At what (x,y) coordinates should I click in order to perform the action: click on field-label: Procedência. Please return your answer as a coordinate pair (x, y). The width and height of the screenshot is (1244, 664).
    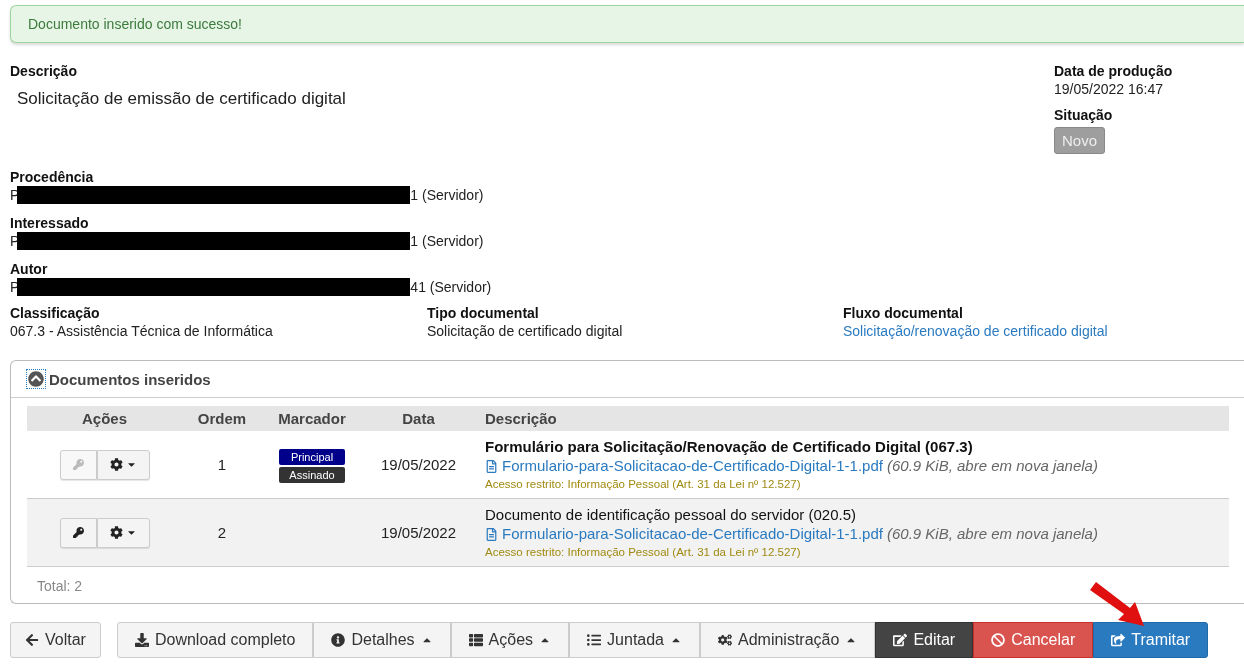
    Looking at the image, I should click on (52, 177).